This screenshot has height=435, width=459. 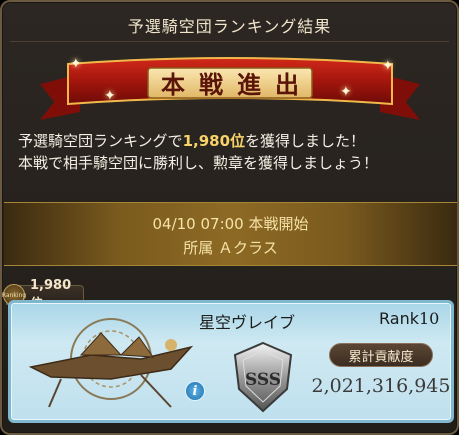 I want to click on result-message-line2: 本戦で相手騎空団に勝利し、勲章を獲得しましょう！, so click(x=198, y=163).